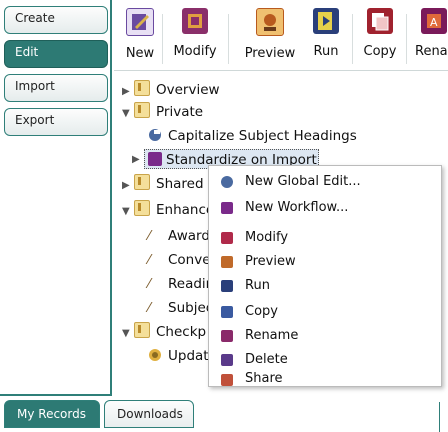  I want to click on menu-item-preview: Preview, so click(325, 262).